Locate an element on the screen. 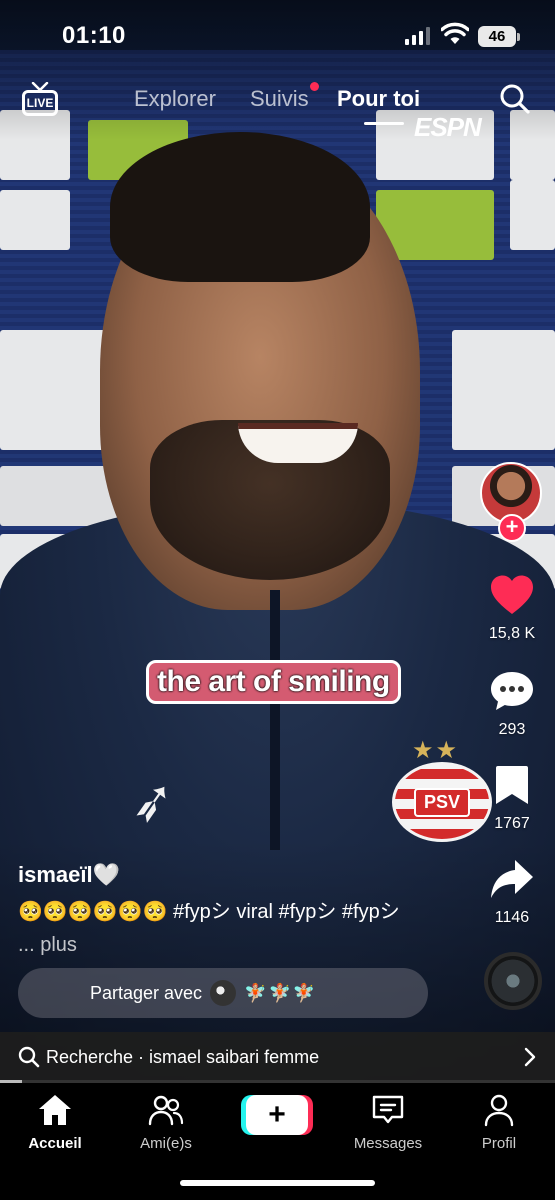 This screenshot has width=555, height=1200. share-count: 1146 is located at coordinates (512, 917).